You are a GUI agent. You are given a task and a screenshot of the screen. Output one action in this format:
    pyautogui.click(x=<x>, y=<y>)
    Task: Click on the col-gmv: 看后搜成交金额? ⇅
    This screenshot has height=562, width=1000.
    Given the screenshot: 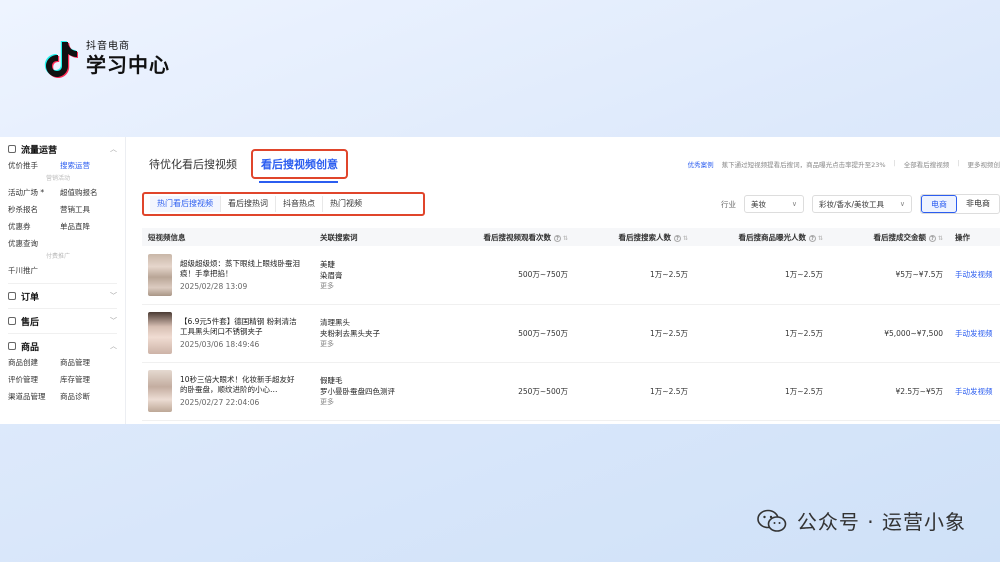 What is the action you would take?
    pyautogui.click(x=889, y=237)
    